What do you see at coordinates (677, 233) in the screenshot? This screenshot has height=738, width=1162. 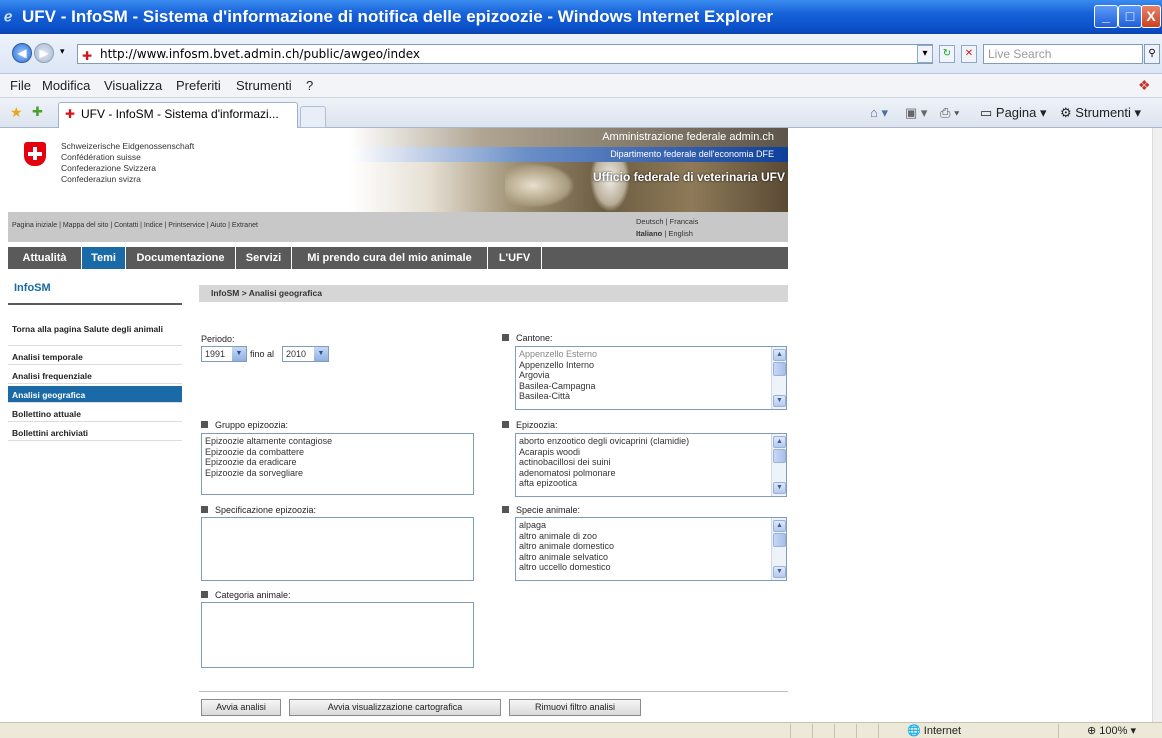 I see `language-link-en: | English` at bounding box center [677, 233].